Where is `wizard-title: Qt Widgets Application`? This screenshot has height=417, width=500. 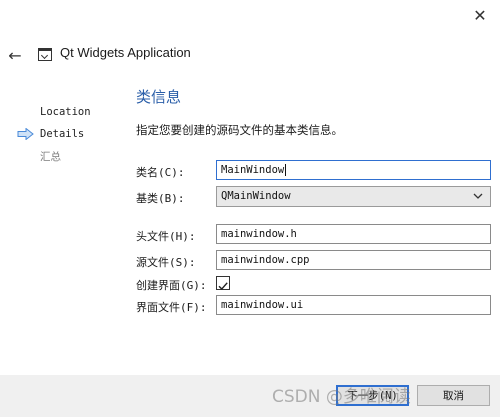 wizard-title: Qt Widgets Application is located at coordinates (125, 52).